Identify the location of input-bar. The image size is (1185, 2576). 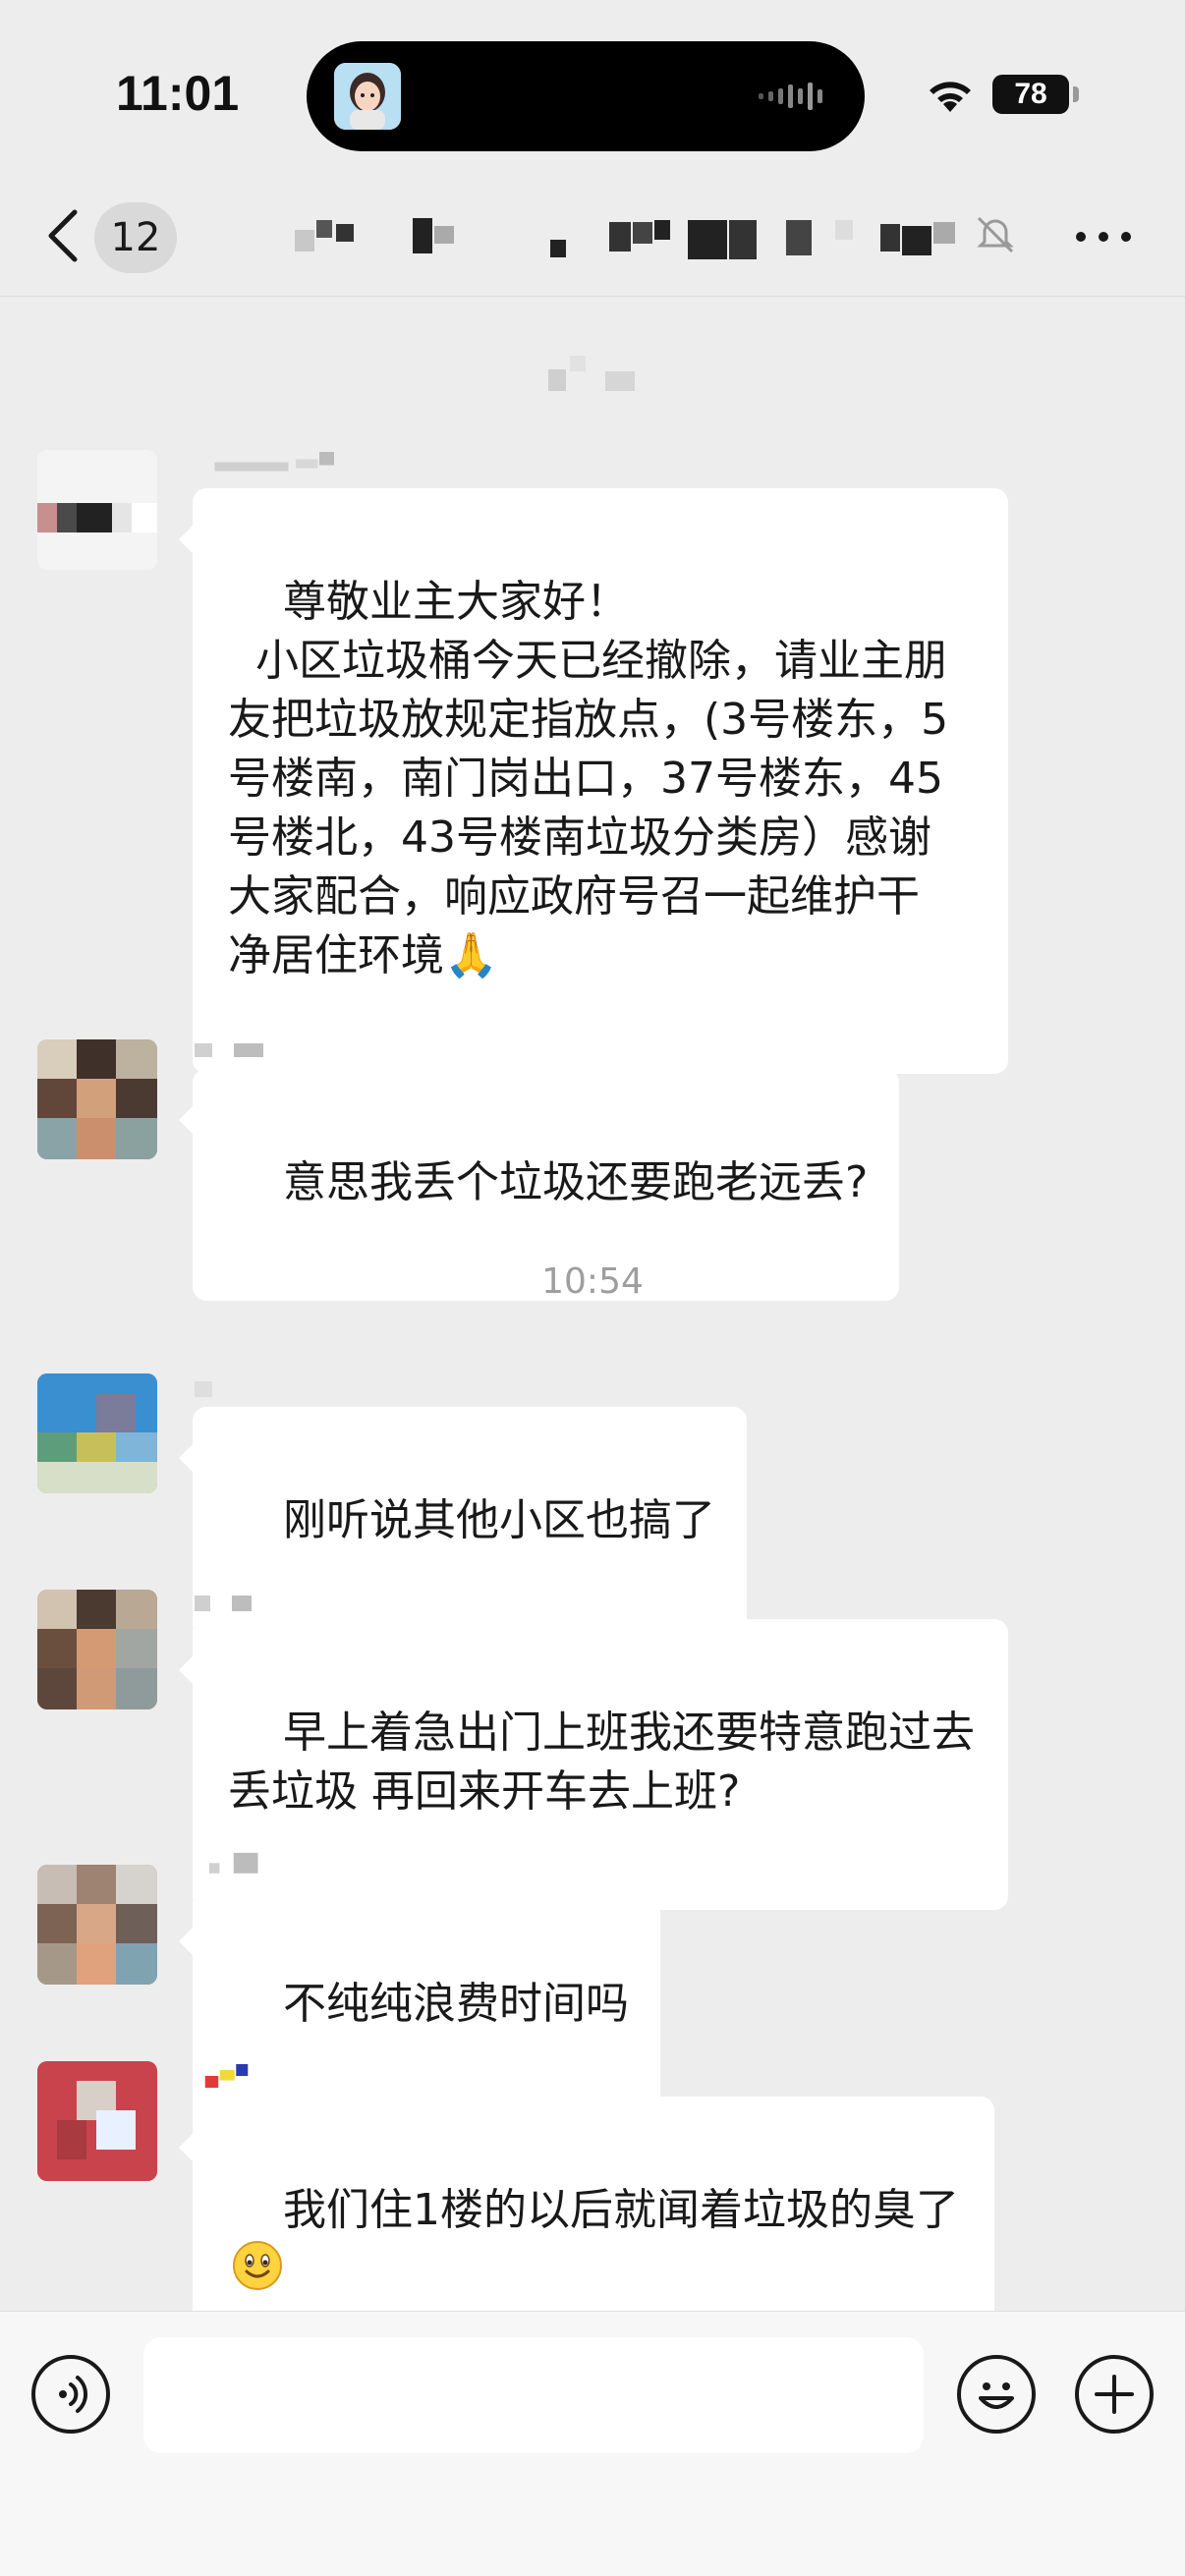
(592, 2443).